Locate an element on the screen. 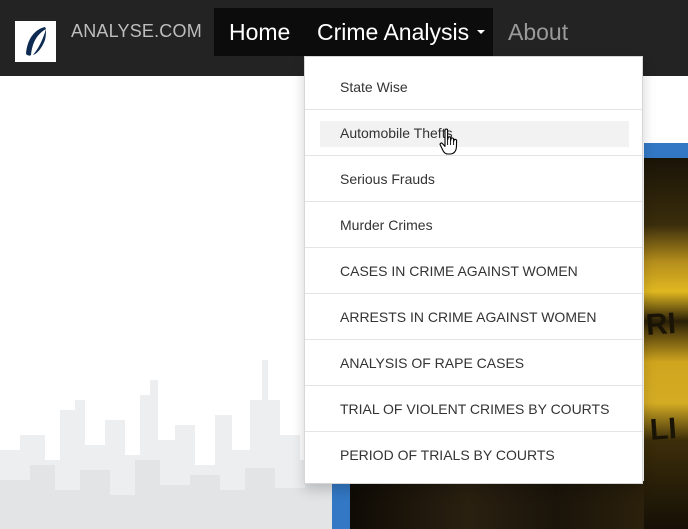 The width and height of the screenshot is (688, 529). nav-about: About is located at coordinates (538, 32).